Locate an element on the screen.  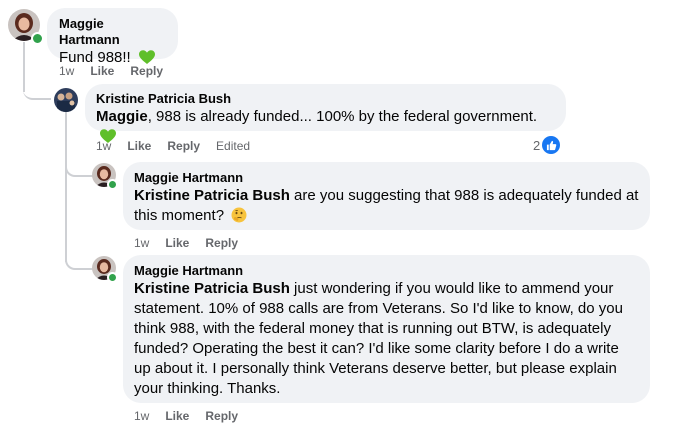
green-heart-icon is located at coordinates (146, 57).